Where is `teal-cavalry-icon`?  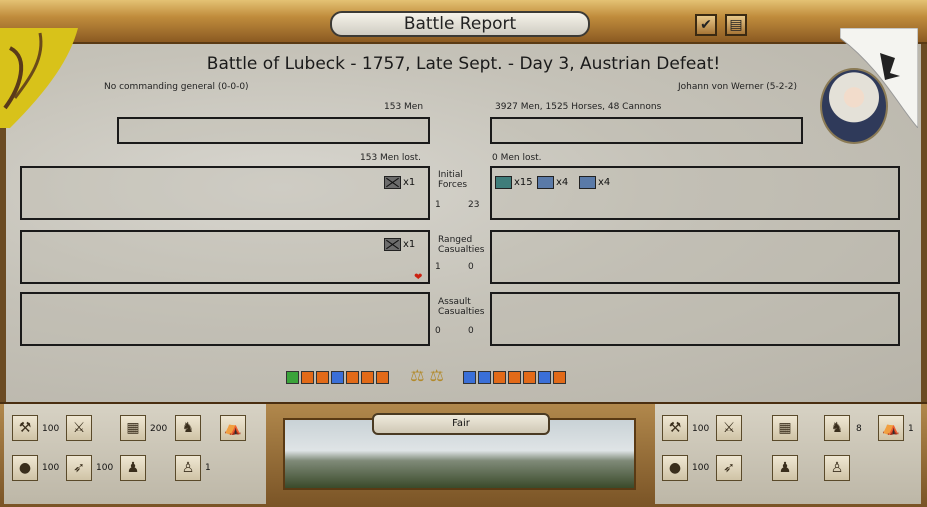
teal-cavalry-icon is located at coordinates (503, 182).